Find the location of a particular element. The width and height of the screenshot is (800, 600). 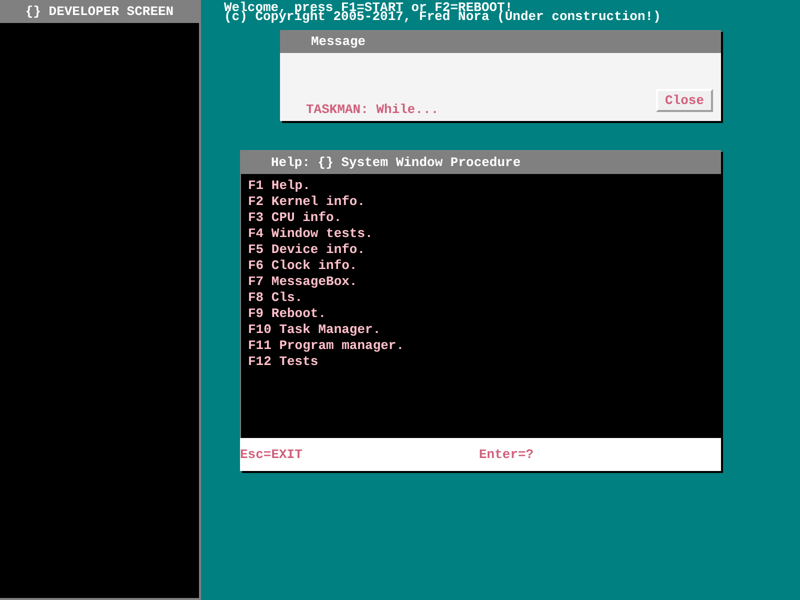

panel-title: {} DEVELOPER SCREEN is located at coordinates (99, 11).